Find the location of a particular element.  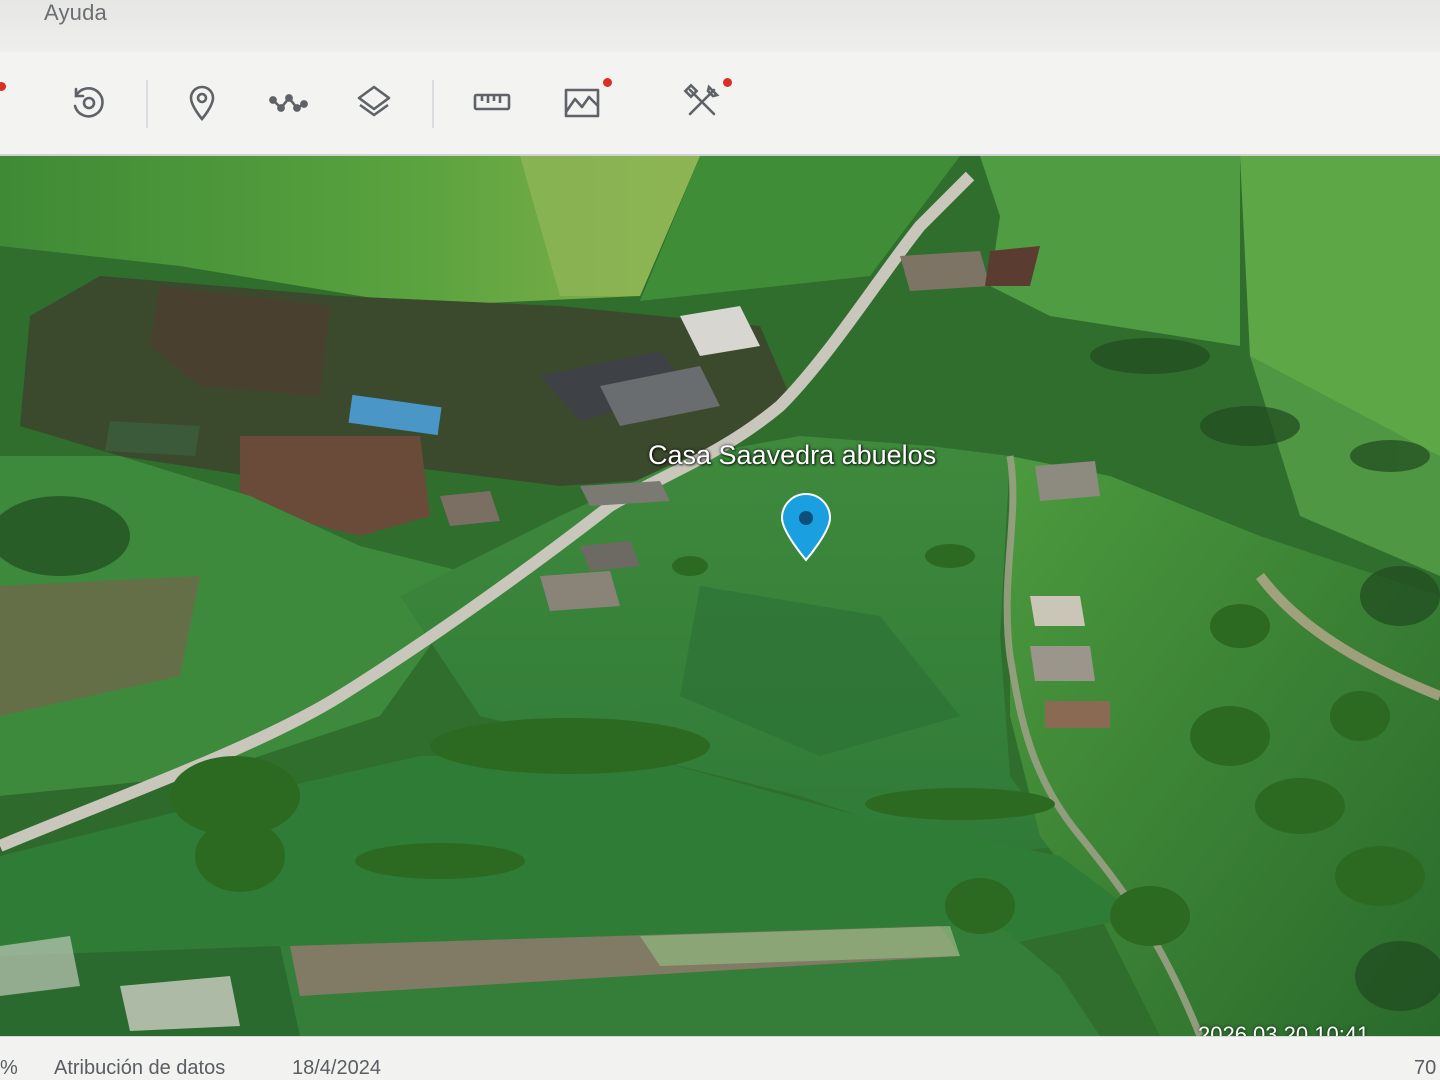

menu-bar: Ayuda is located at coordinates (720, 26).